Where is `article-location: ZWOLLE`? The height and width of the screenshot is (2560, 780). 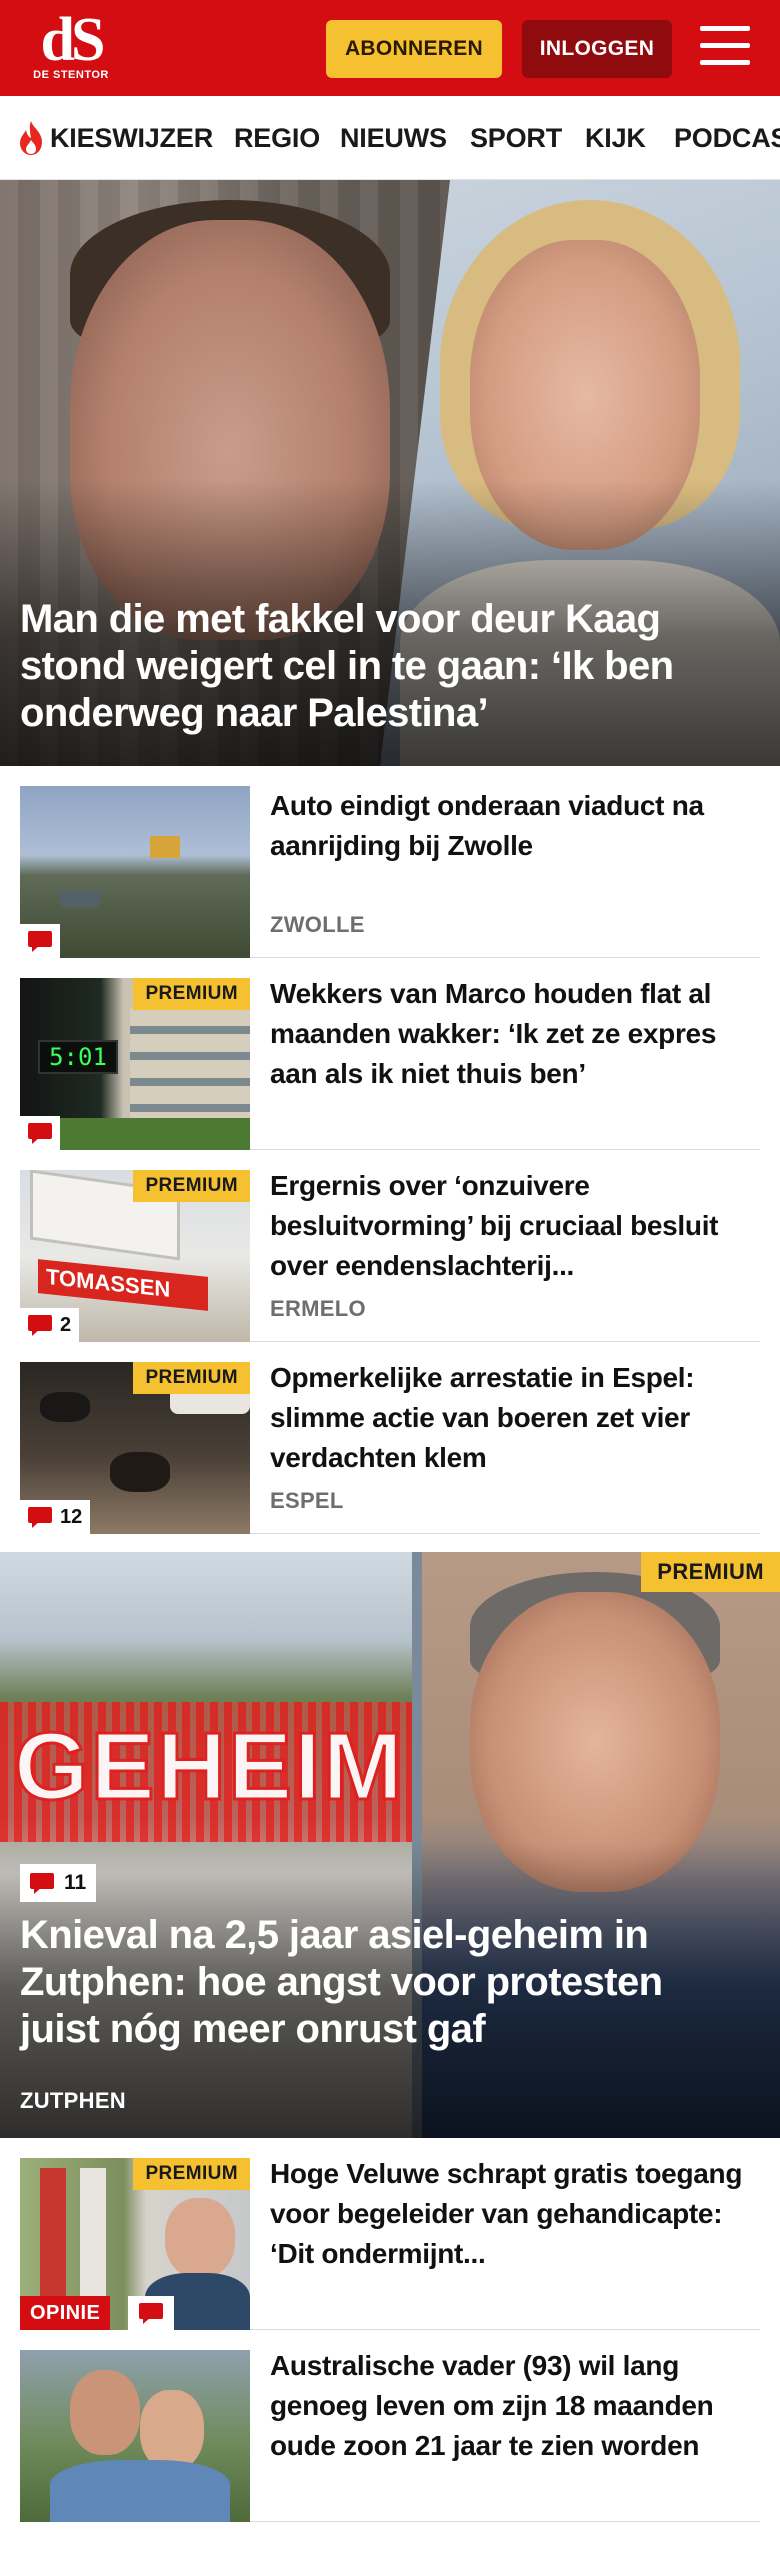
article-location: ZWOLLE is located at coordinates (317, 924).